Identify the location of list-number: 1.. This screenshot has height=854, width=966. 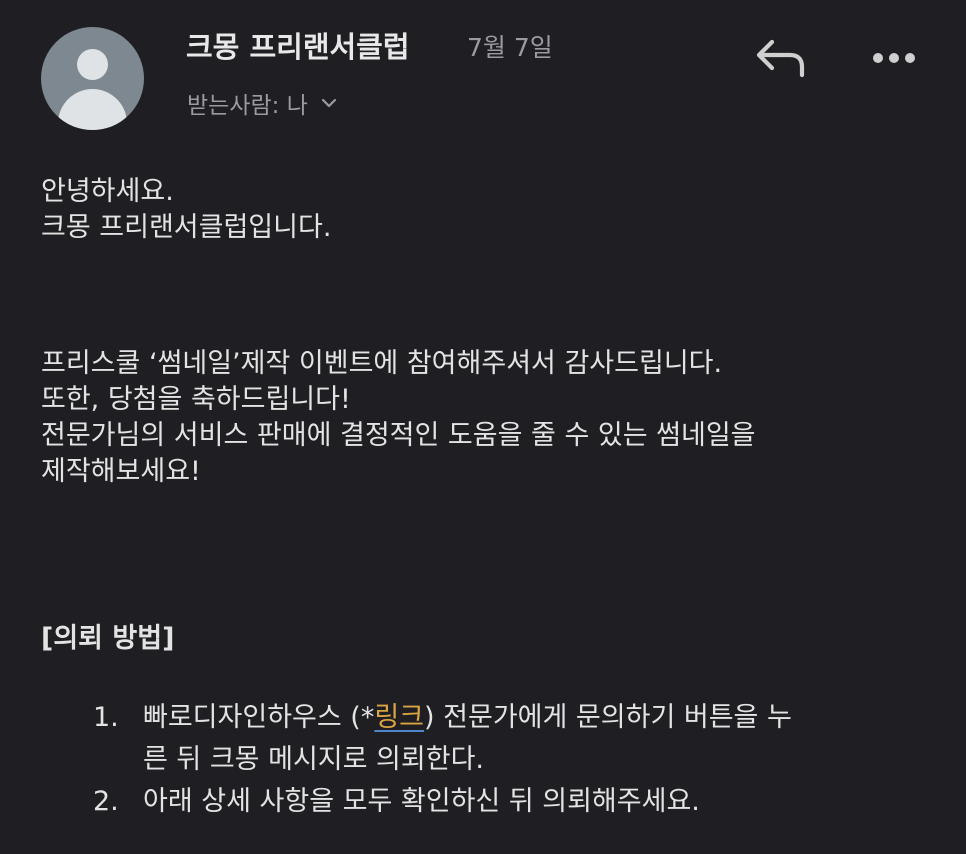
(106, 717).